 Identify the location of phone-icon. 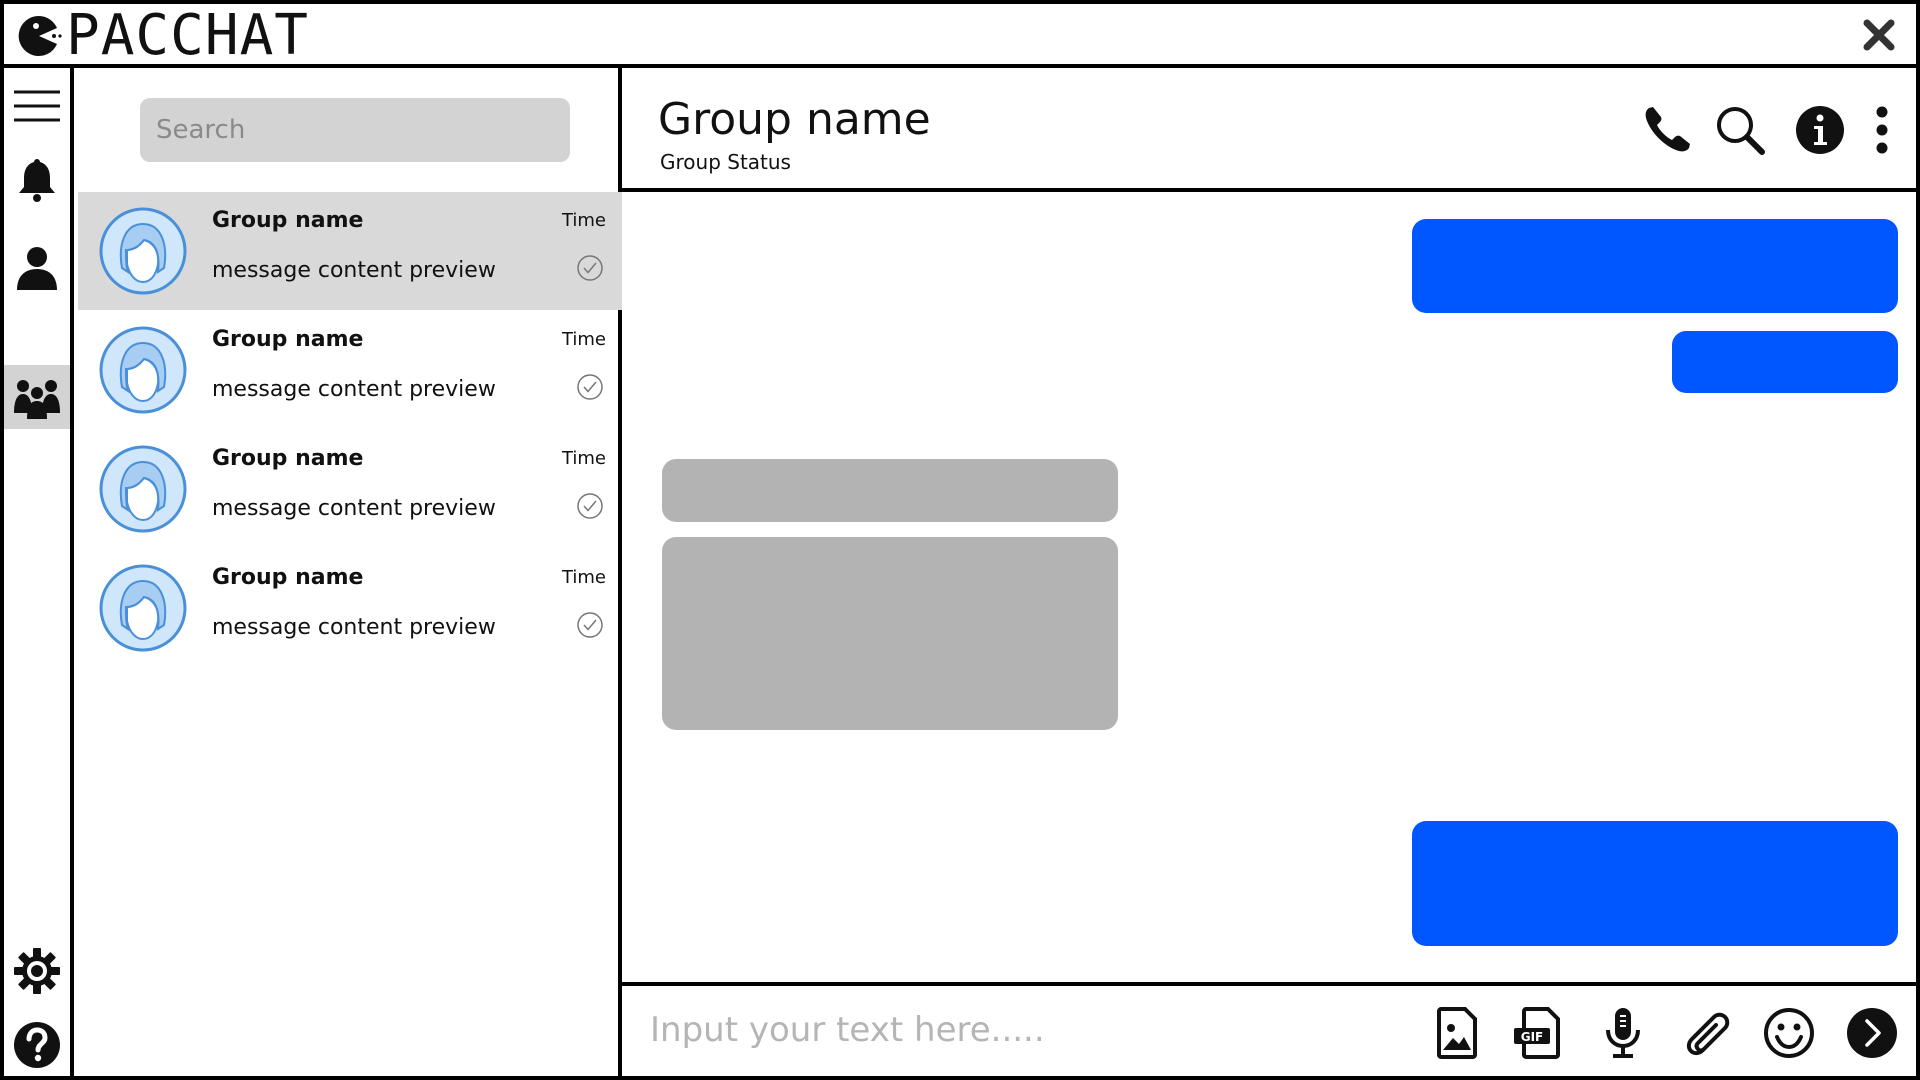
(1667, 129).